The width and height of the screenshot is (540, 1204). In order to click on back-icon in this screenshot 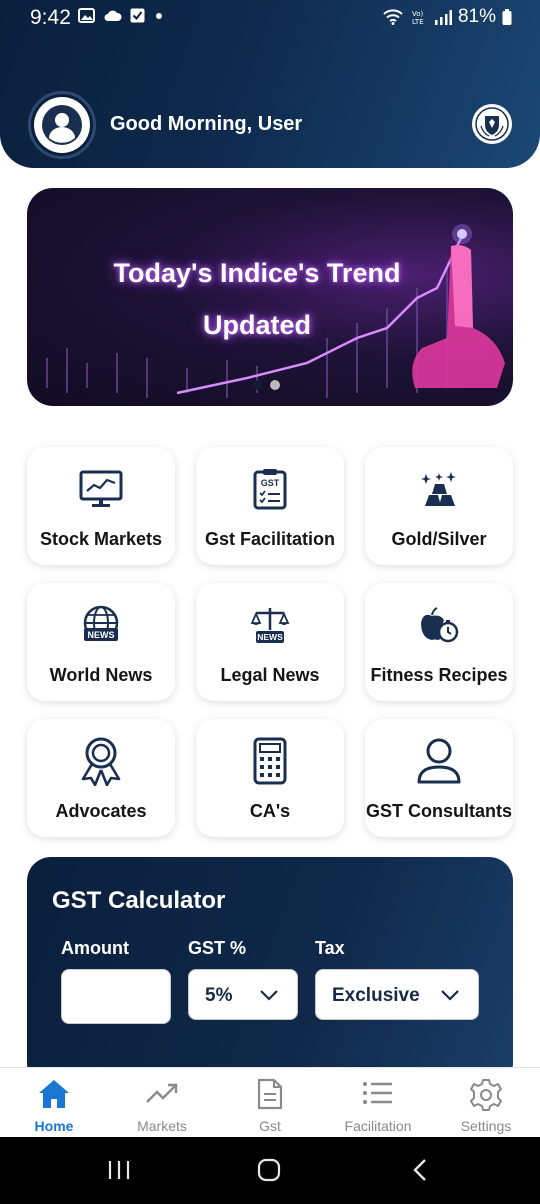, I will do `click(420, 1170)`.